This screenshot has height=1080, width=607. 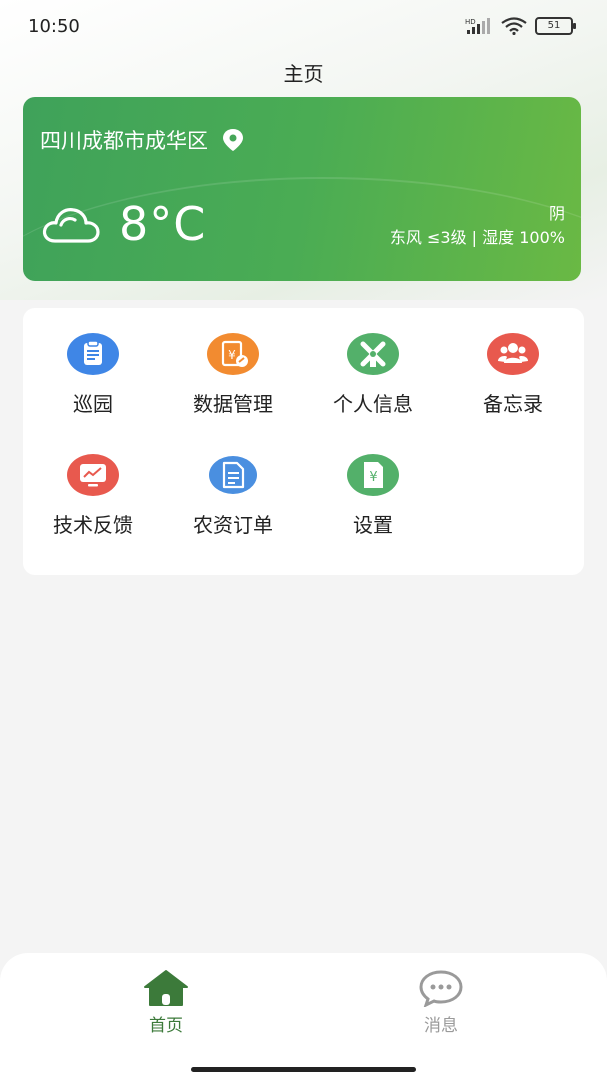 What do you see at coordinates (556, 213) in the screenshot?
I see `weather-condition: 阴` at bounding box center [556, 213].